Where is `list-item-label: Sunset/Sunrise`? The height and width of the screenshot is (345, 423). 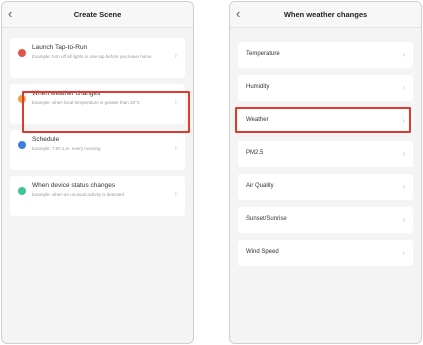
list-item-label: Sunset/Sunrise is located at coordinates (266, 219).